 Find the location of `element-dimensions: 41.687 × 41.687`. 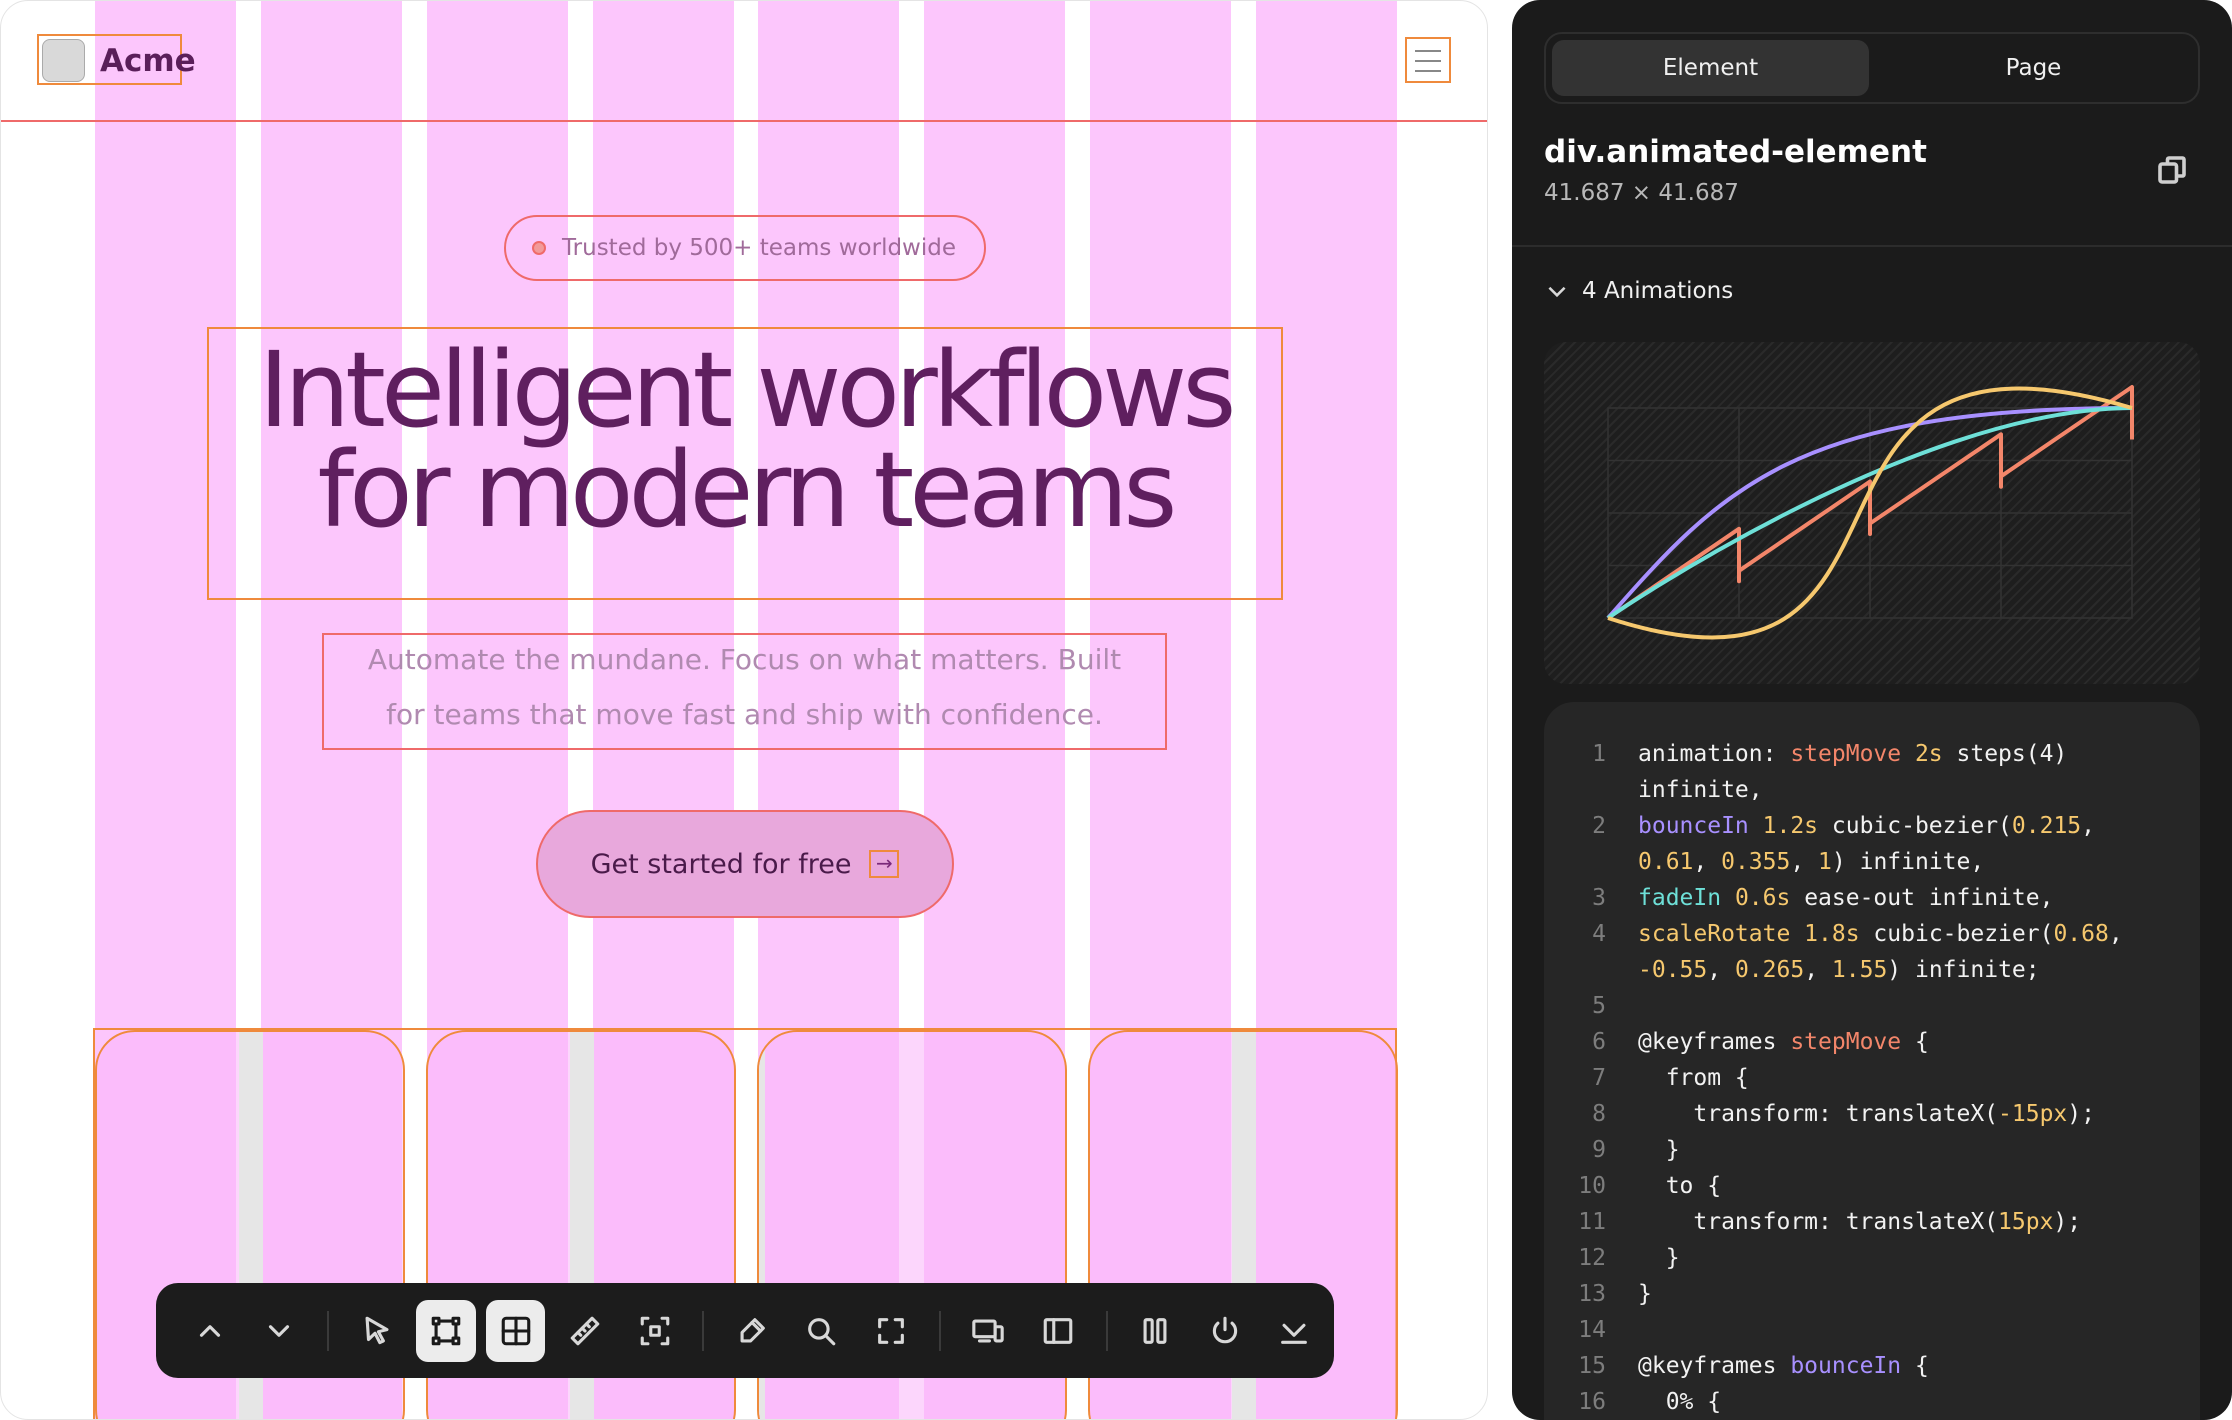

element-dimensions: 41.687 × 41.687 is located at coordinates (1641, 193).